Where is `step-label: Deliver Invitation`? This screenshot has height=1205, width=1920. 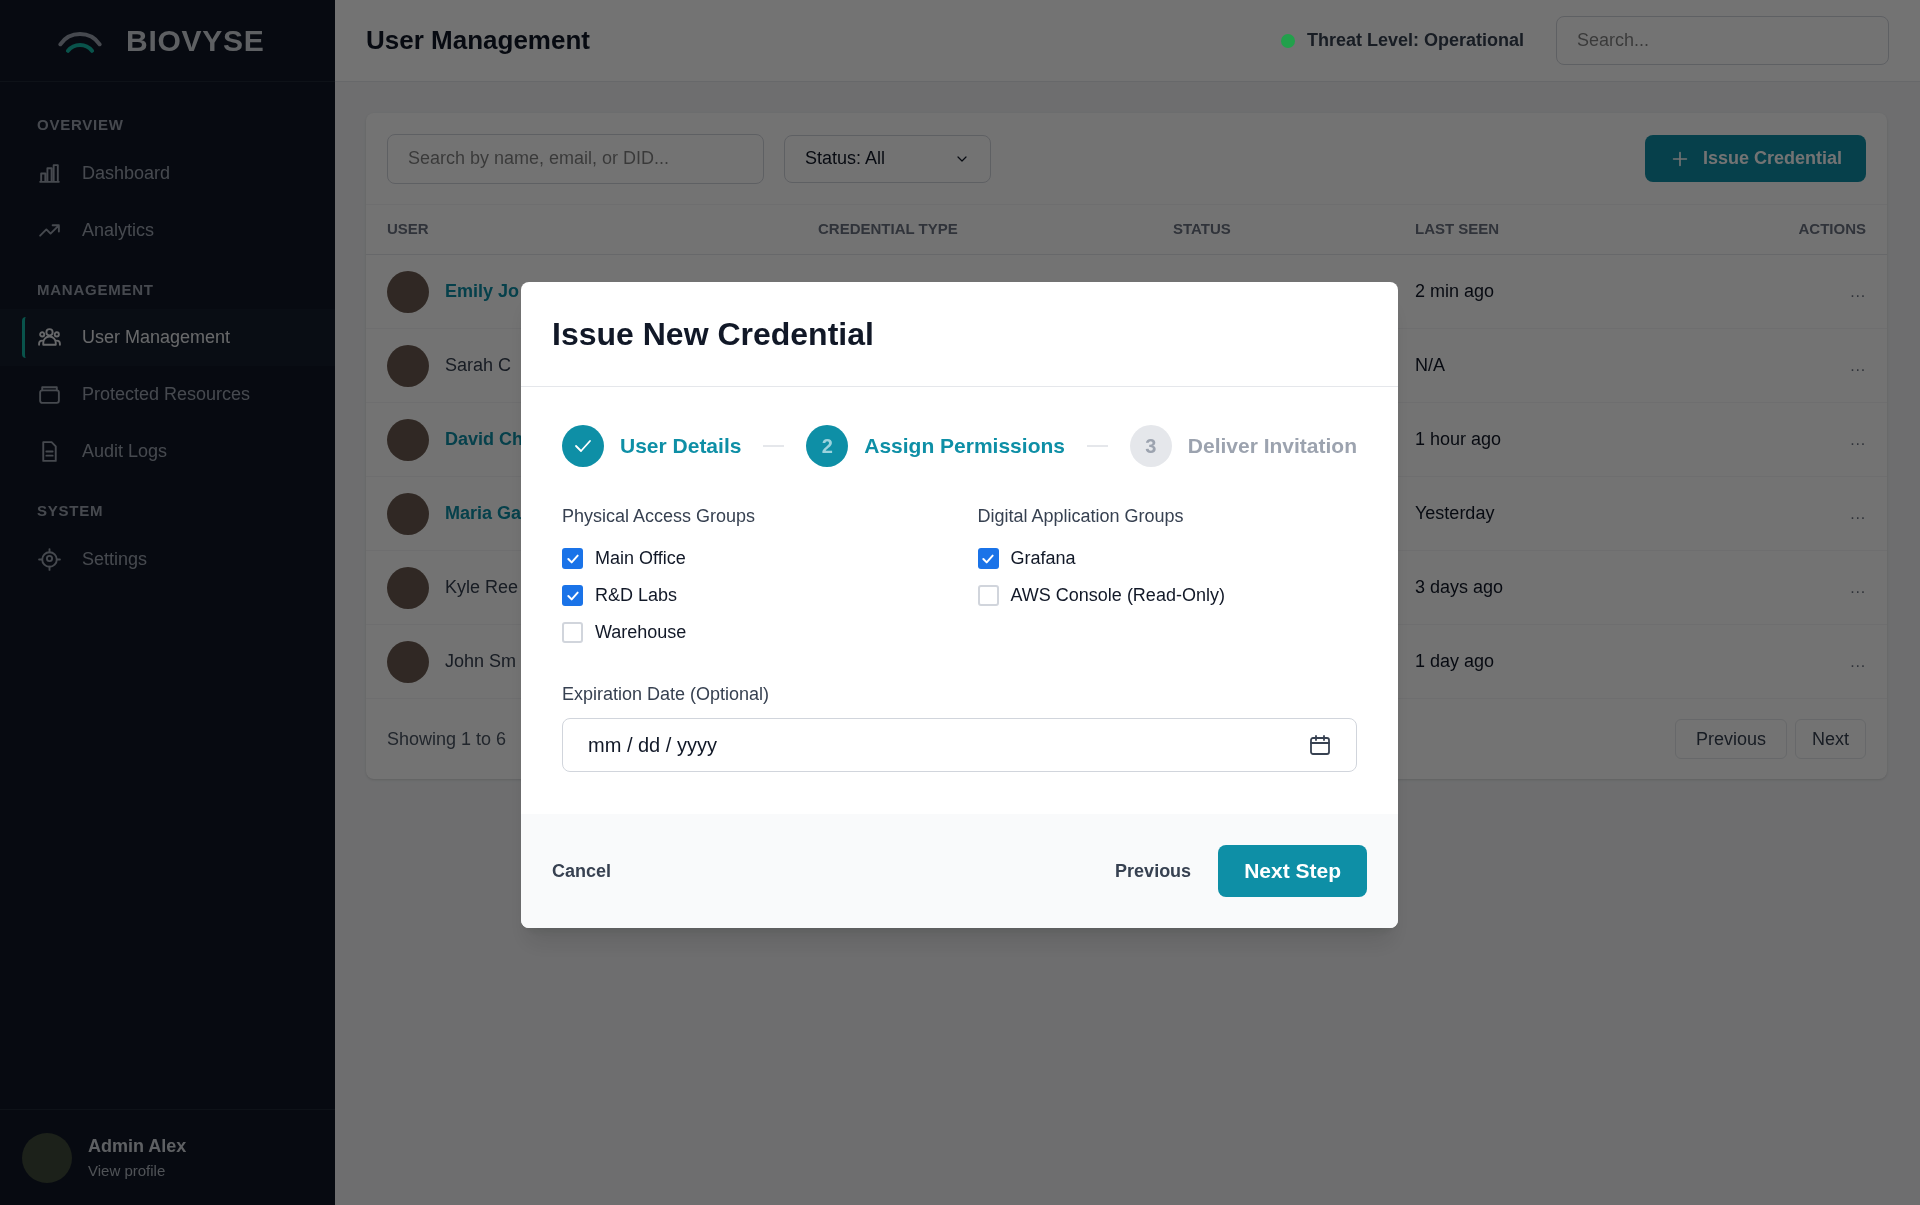 step-label: Deliver Invitation is located at coordinates (1272, 446).